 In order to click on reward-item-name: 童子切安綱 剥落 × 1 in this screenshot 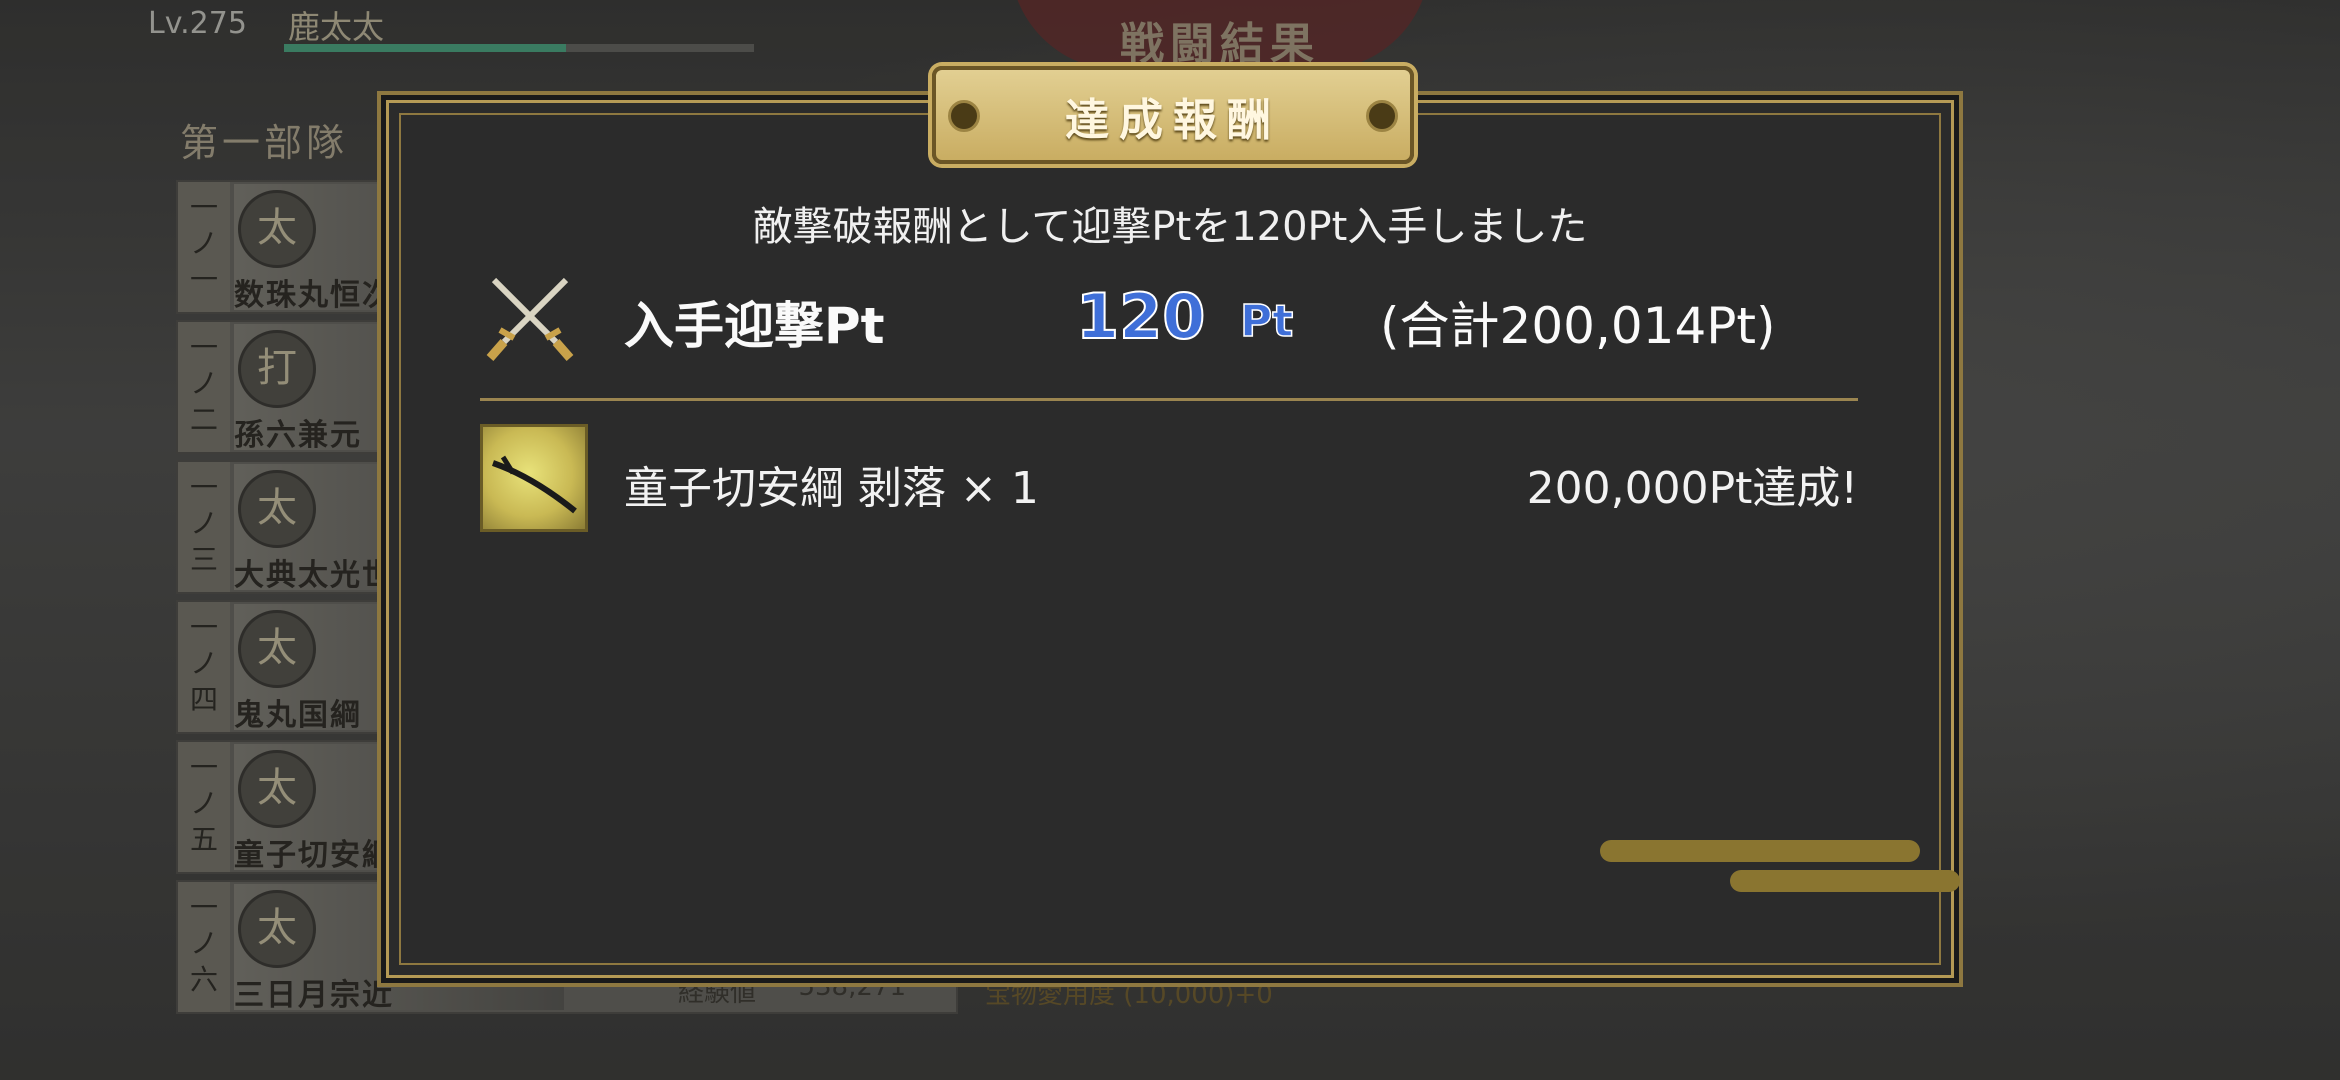, I will do `click(831, 488)`.